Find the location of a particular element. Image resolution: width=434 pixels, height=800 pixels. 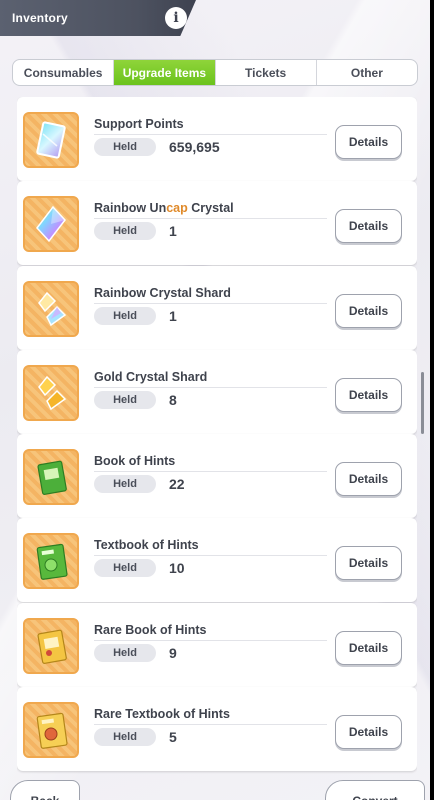

category-tabs: Consumables Upgrade Items Tickets Other is located at coordinates (215, 72).